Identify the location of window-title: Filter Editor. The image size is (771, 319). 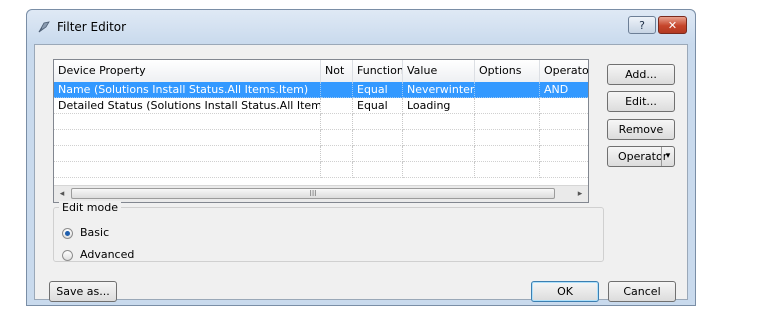
(92, 27).